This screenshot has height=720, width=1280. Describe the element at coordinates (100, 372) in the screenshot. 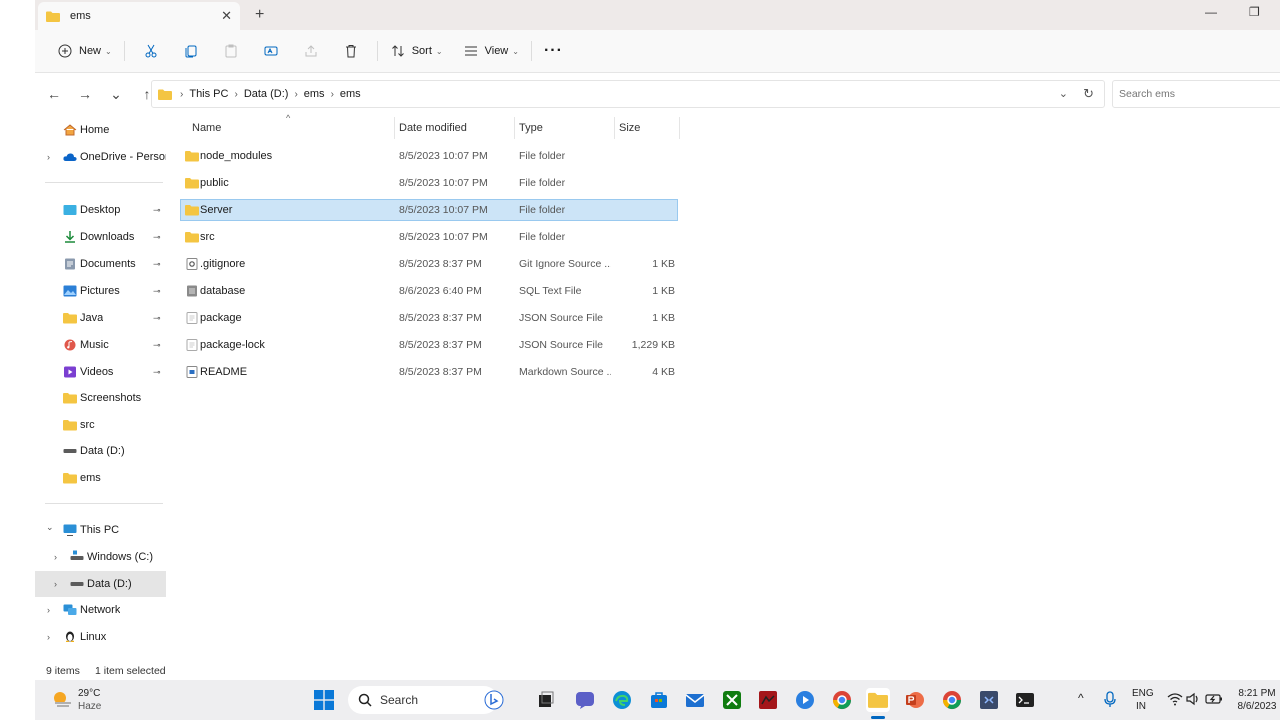

I see `sidebar-item-videos: Videos ⊸` at that location.